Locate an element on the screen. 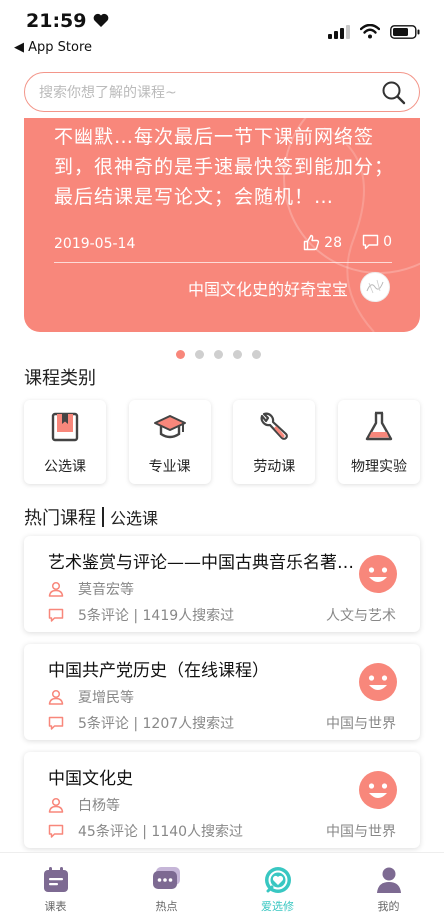  category-physics-lab: 物理实验 is located at coordinates (378, 442).